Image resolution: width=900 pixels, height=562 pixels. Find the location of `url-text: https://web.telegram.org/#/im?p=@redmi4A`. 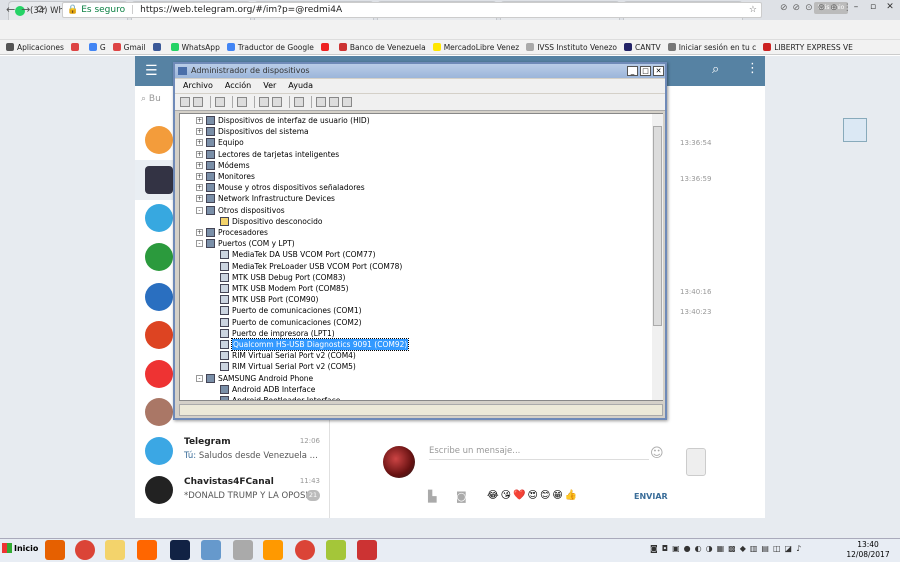

url-text: https://web.telegram.org/#/im?p=@redmi4A is located at coordinates (241, 10).